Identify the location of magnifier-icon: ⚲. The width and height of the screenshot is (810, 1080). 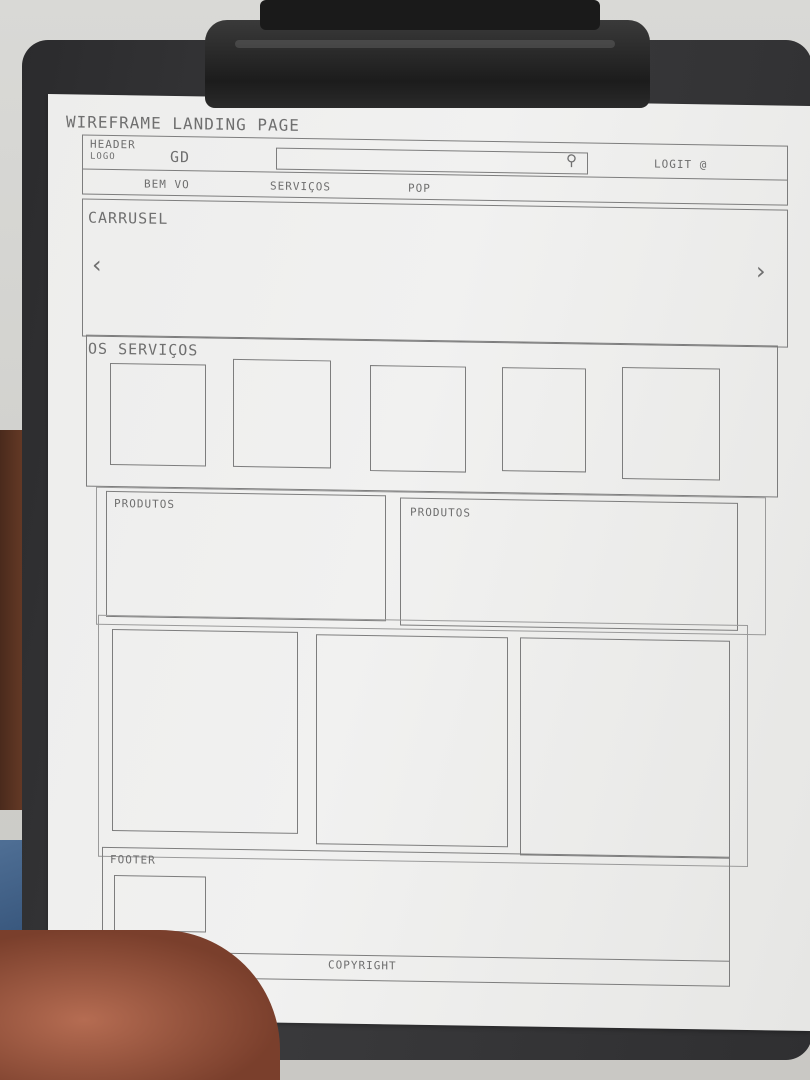
(571, 160).